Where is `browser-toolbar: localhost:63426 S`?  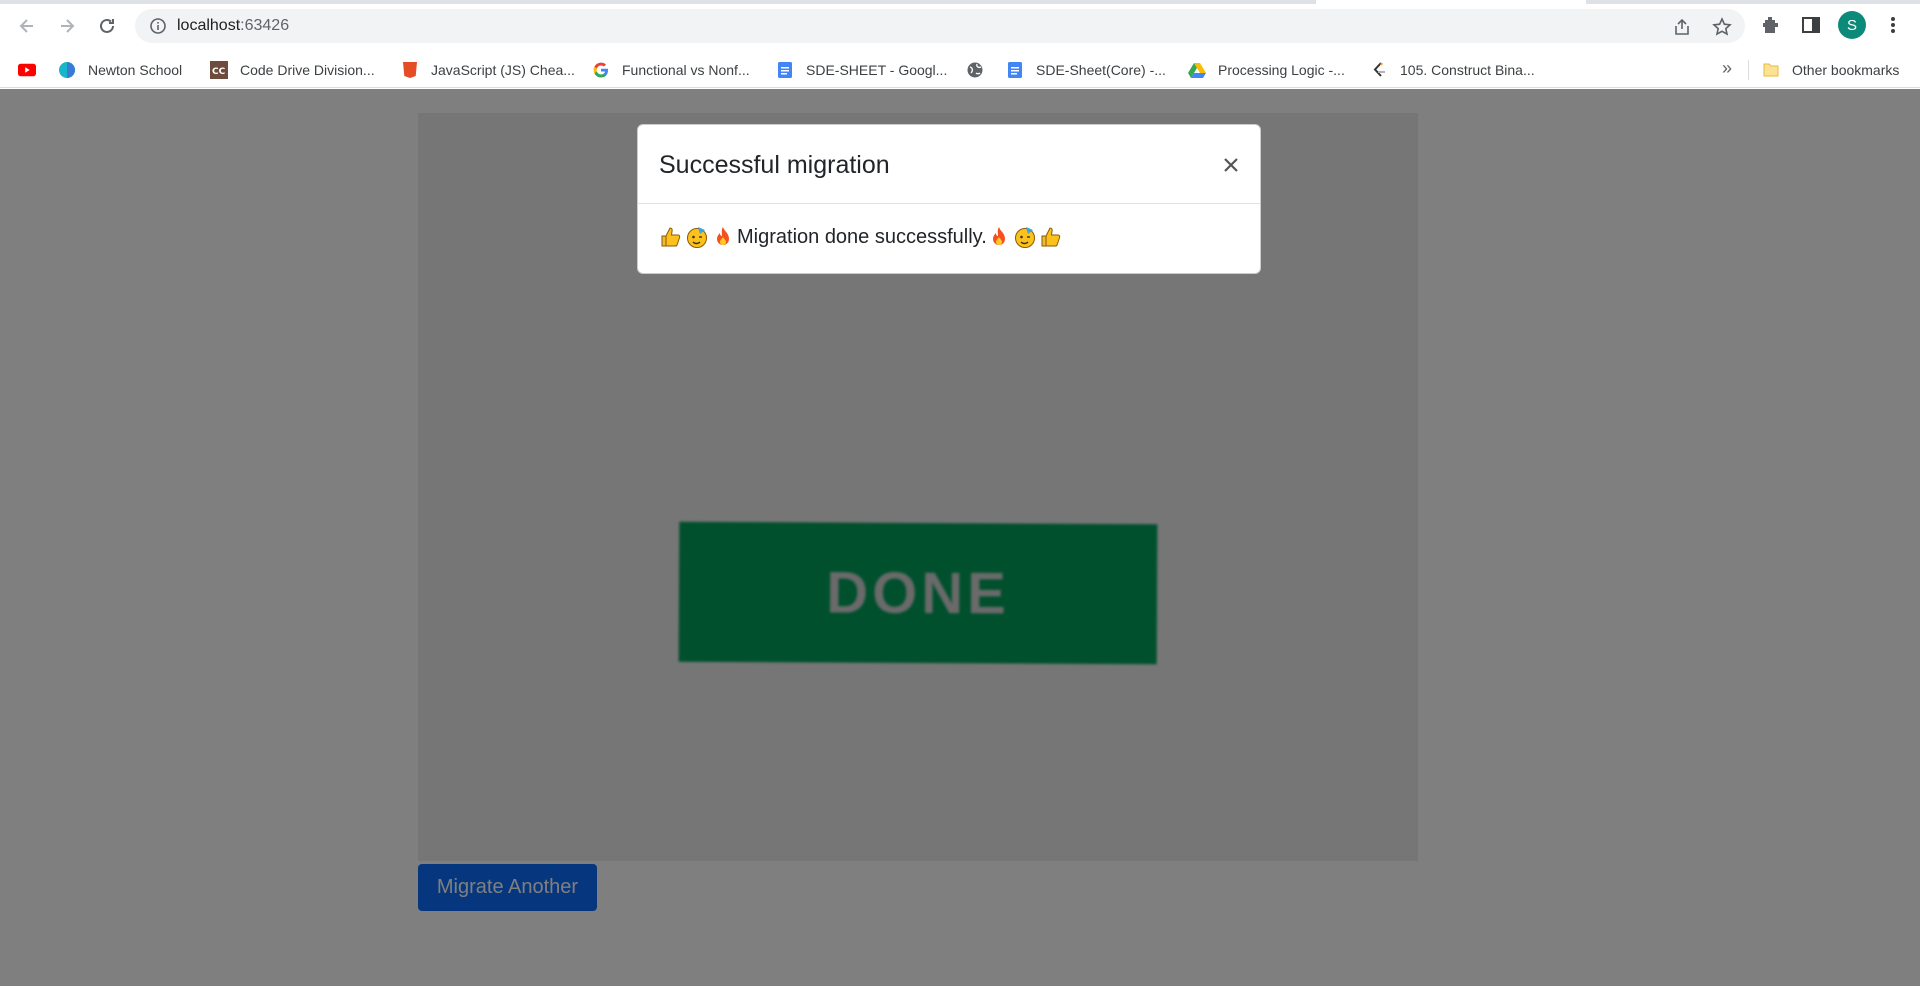 browser-toolbar: localhost:63426 S is located at coordinates (960, 25).